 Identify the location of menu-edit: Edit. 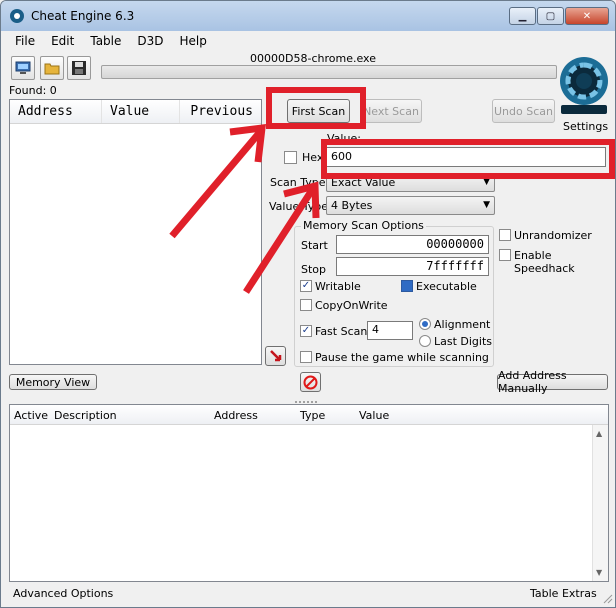
(62, 41).